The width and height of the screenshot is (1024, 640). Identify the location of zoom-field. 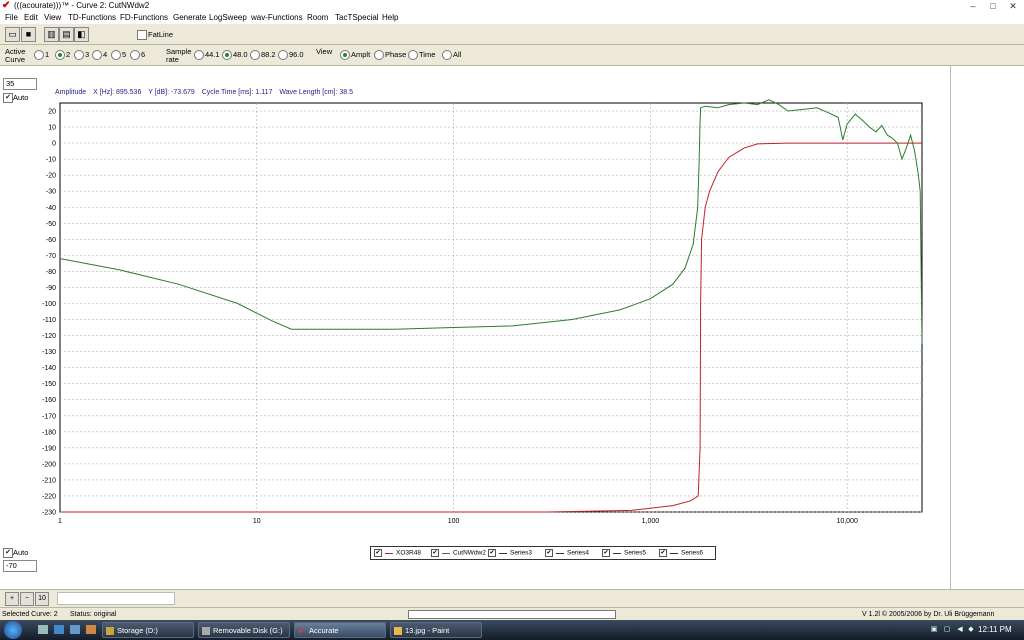
(116, 598).